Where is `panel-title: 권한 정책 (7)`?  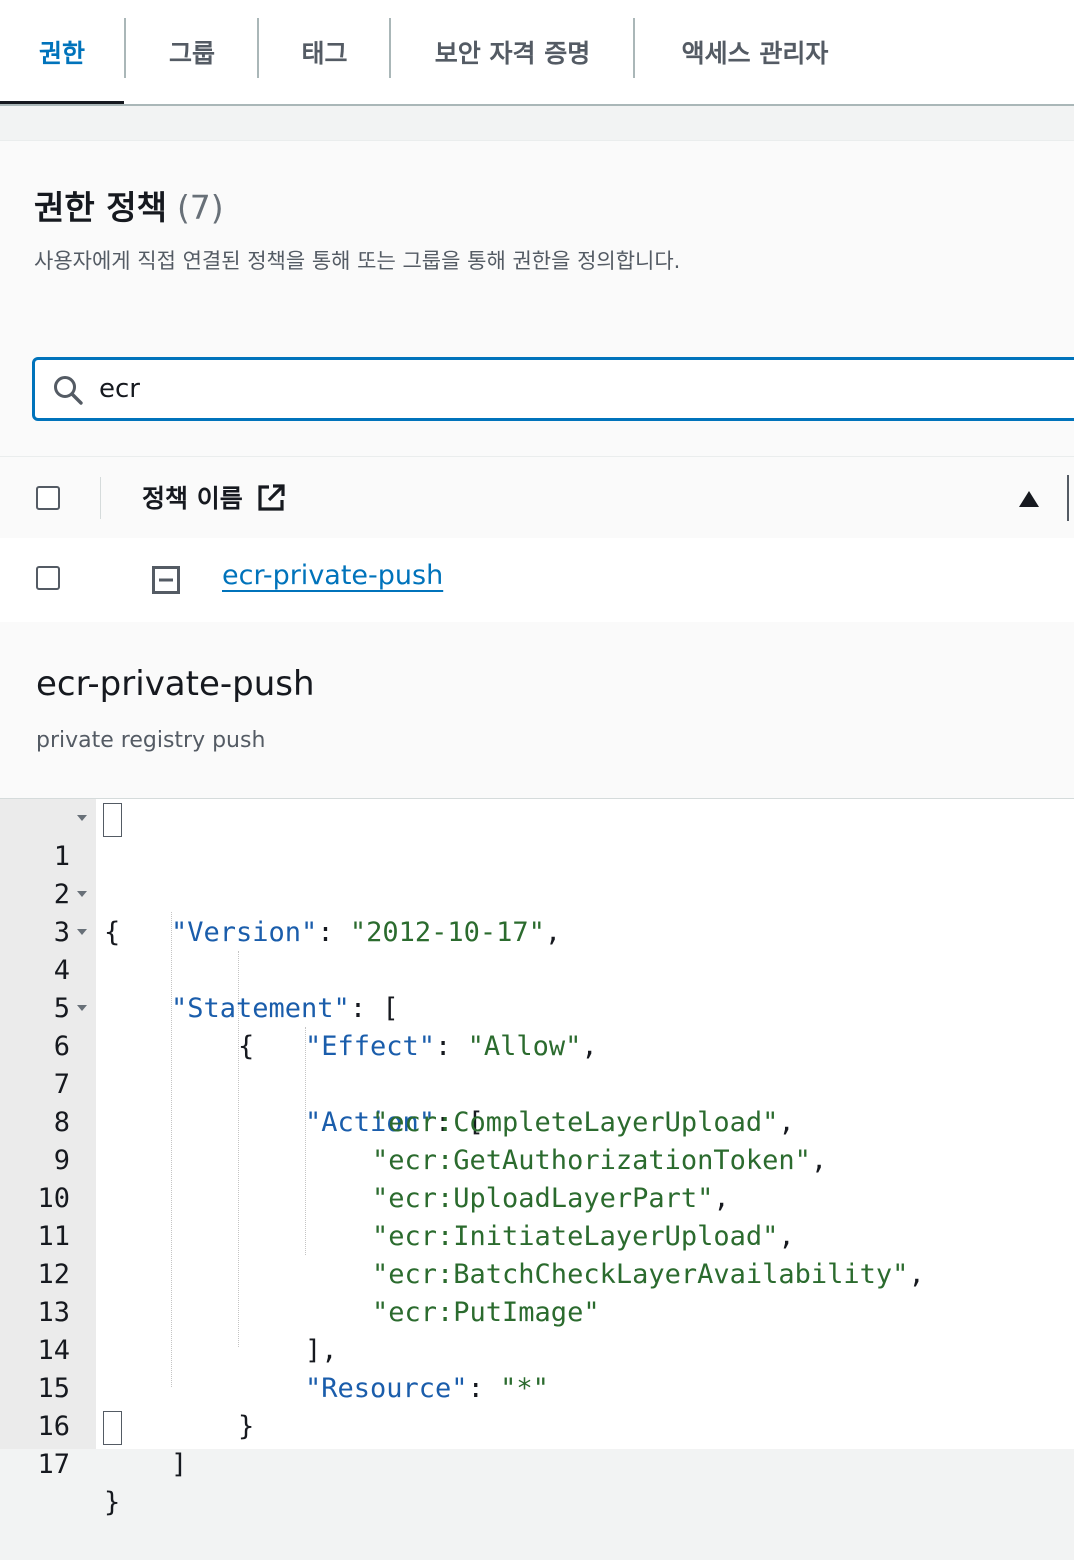 panel-title: 권한 정책 (7) is located at coordinates (129, 205).